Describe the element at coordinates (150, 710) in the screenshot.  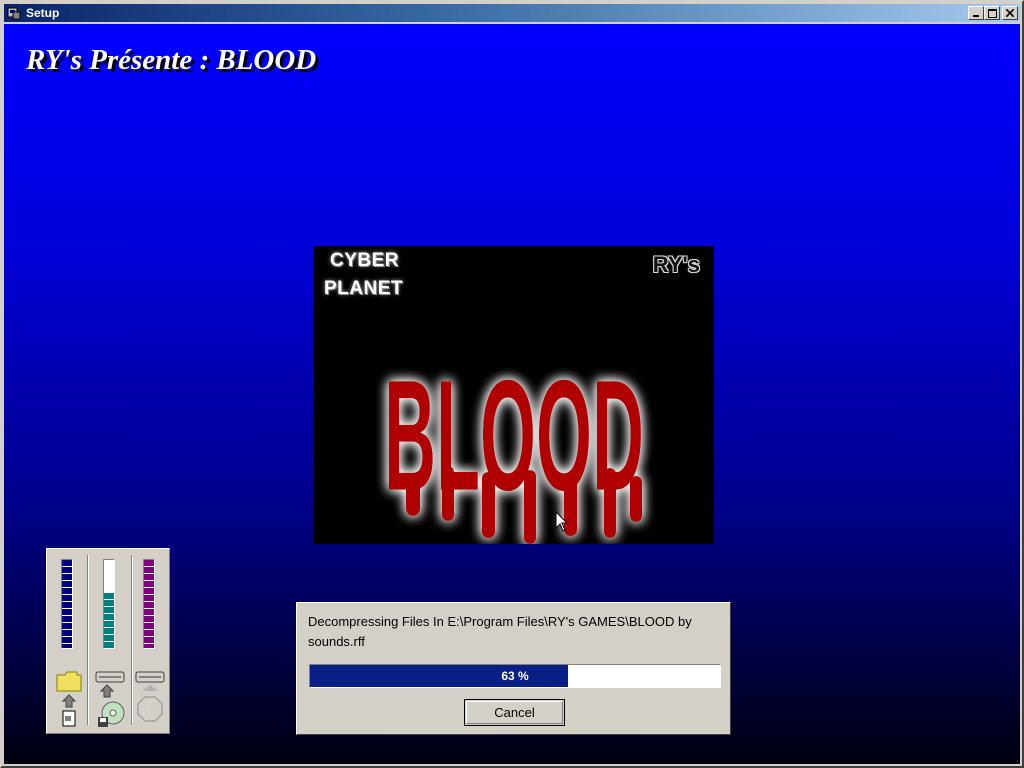
I see `low-badge-text: Low` at that location.